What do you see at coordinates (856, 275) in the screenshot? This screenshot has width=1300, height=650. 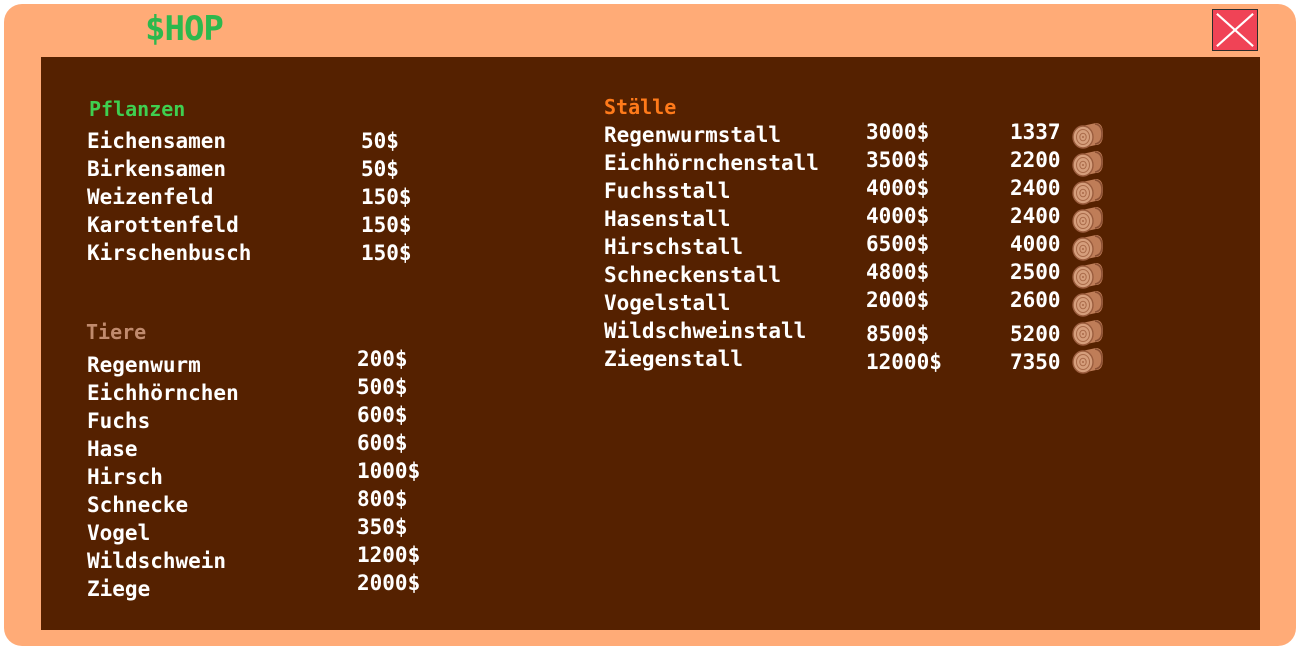 I see `shop-item-row: Schneckenstall 4800$ 2500` at bounding box center [856, 275].